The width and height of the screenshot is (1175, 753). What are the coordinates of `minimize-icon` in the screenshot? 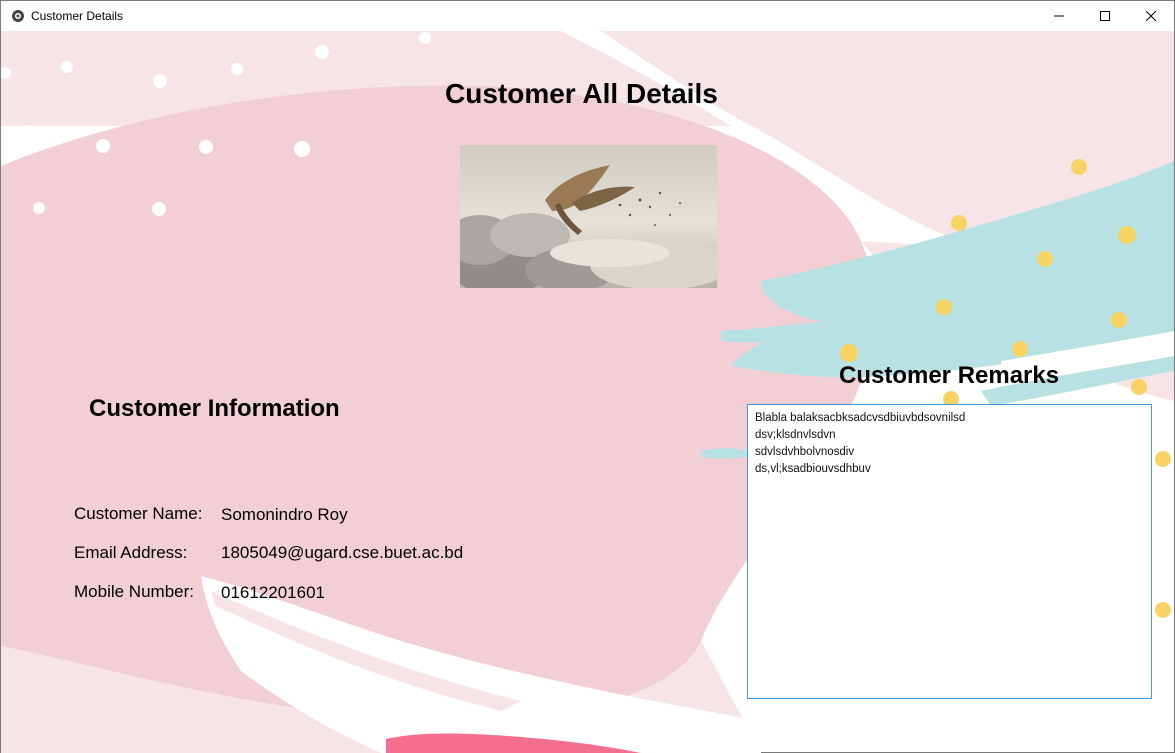 It's located at (1059, 16).